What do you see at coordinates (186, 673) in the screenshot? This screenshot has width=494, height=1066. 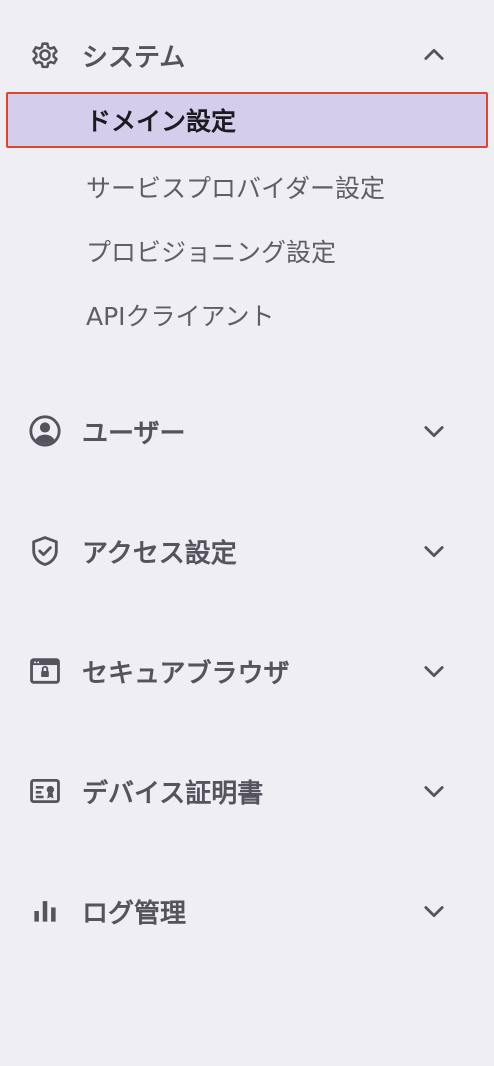 I see `section-label-secure-browser: セキュアブラウザ` at bounding box center [186, 673].